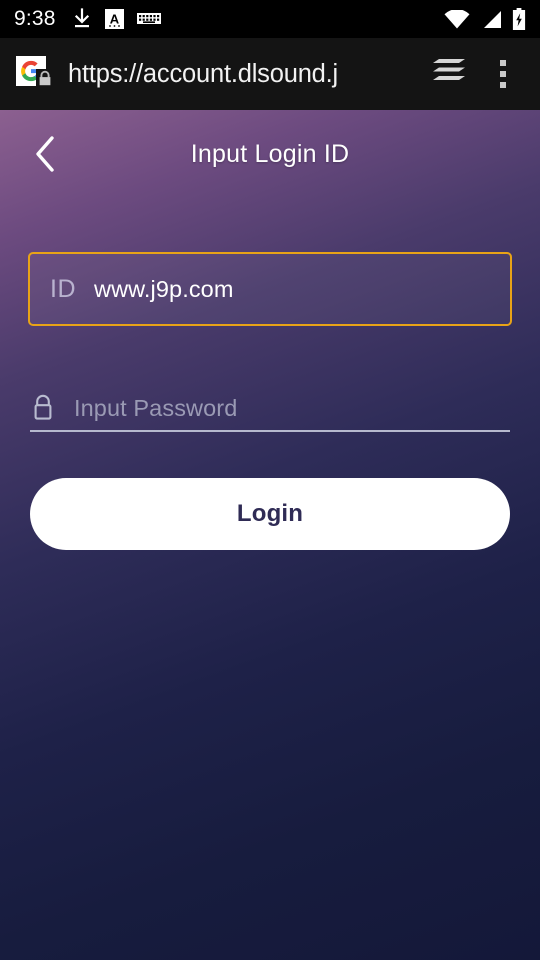 Image resolution: width=540 pixels, height=960 pixels. Describe the element at coordinates (148, 19) in the screenshot. I see `keyboard-icon` at that location.